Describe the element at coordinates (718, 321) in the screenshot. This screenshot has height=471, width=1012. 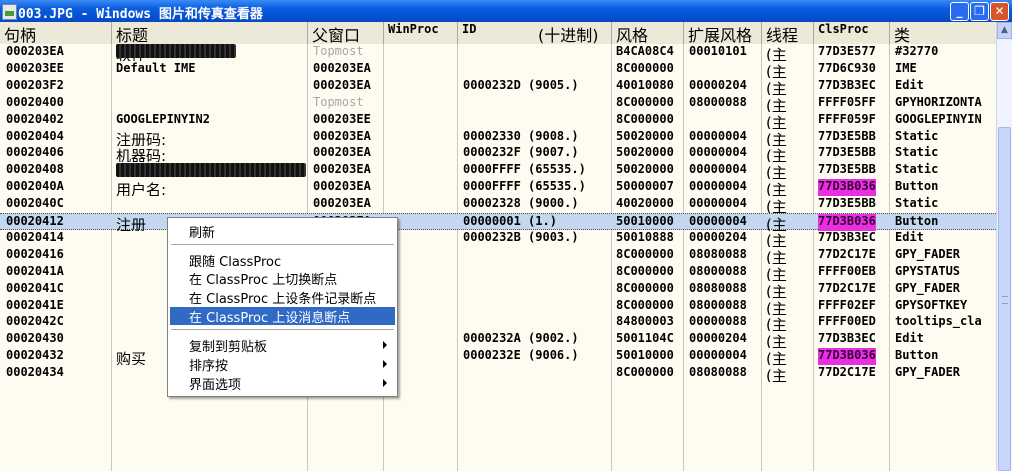
I see `cell-exstyle: 00000088` at that location.